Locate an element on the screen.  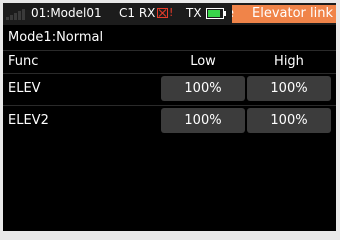
alert-text: Elevator link is located at coordinates (293, 13).